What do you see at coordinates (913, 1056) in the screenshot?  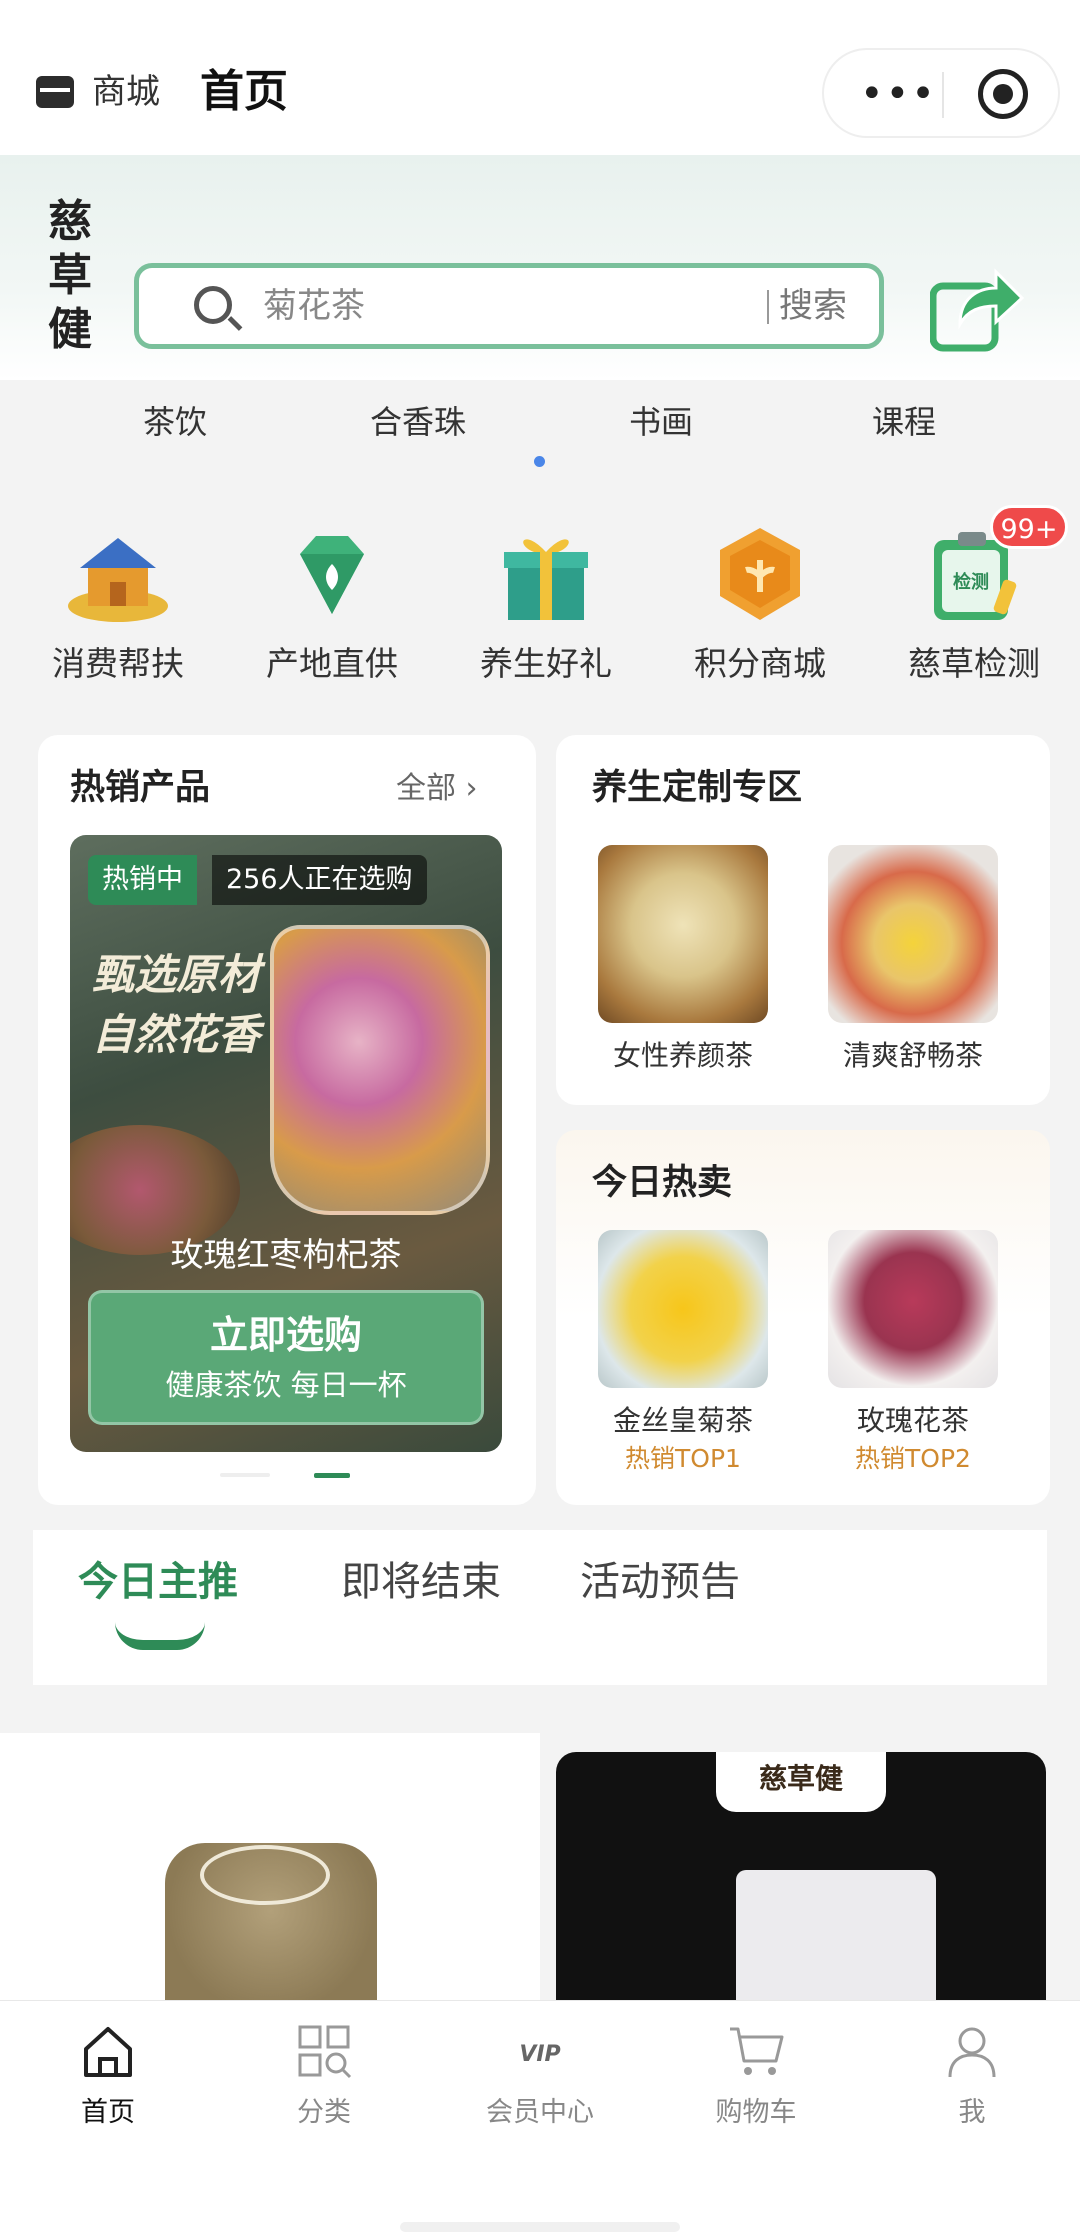 I see `product-name: 清爽舒畅茶` at bounding box center [913, 1056].